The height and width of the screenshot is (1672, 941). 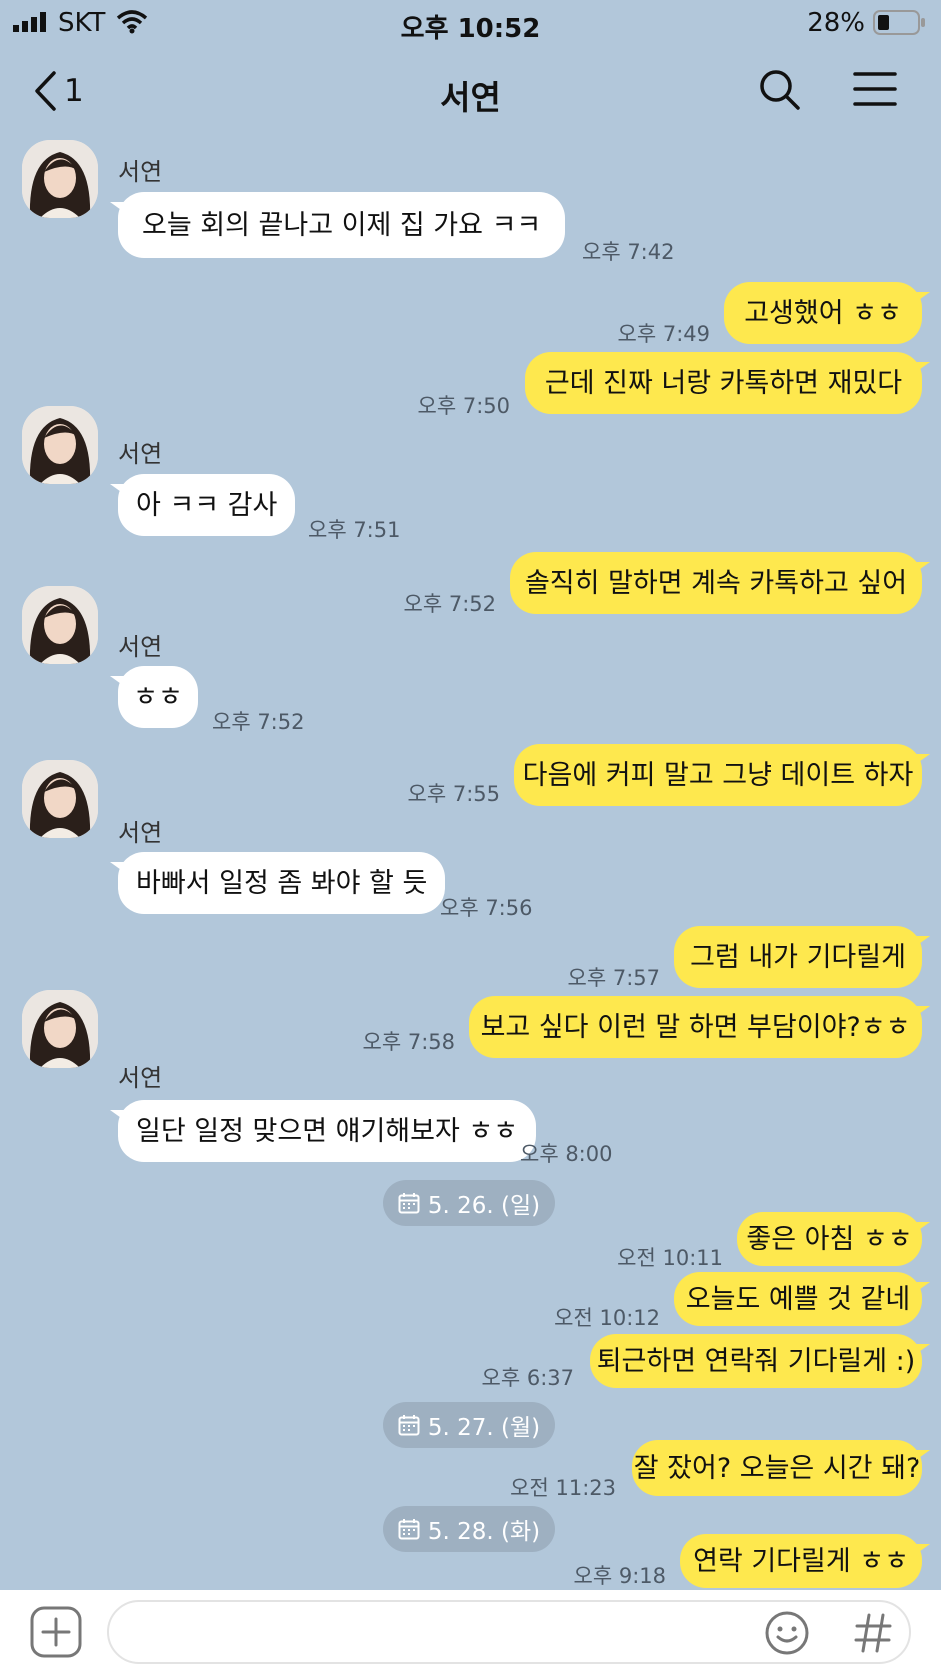 What do you see at coordinates (760, 1361) in the screenshot?
I see `message-outgoing: 퇴근하면 연락줘 기다릴게 :)` at bounding box center [760, 1361].